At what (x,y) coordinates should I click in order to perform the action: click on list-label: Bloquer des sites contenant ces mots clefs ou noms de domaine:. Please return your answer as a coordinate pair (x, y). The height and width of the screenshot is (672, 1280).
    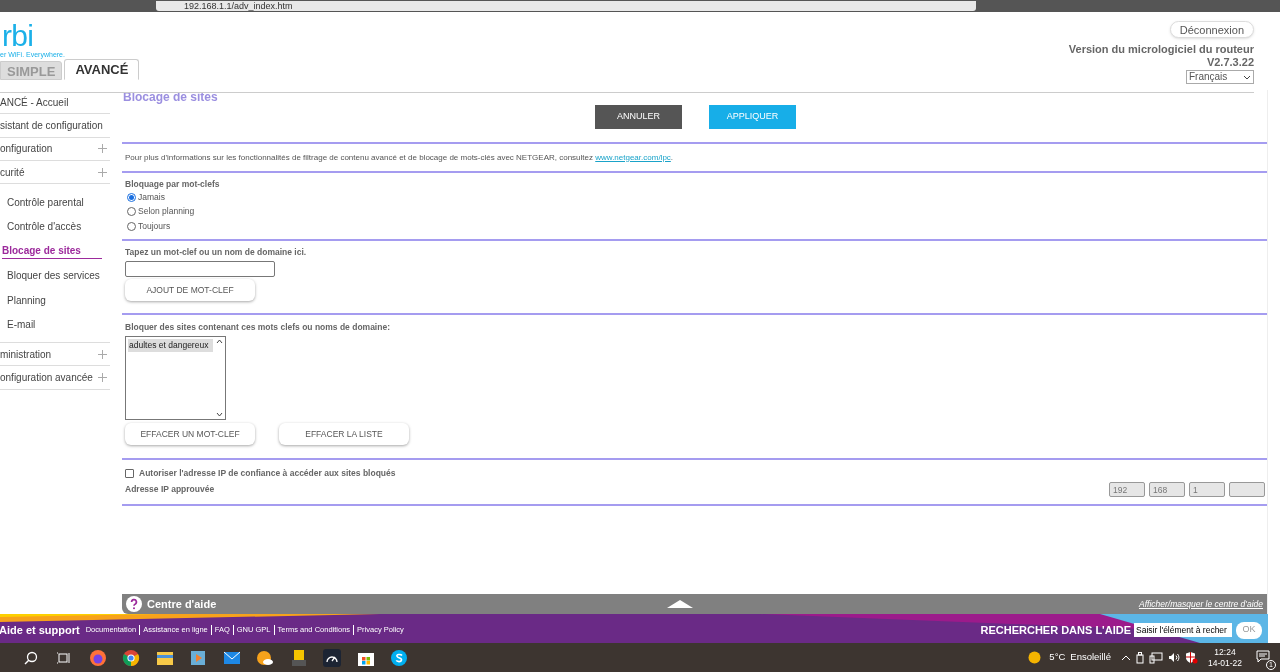
    Looking at the image, I should click on (258, 327).